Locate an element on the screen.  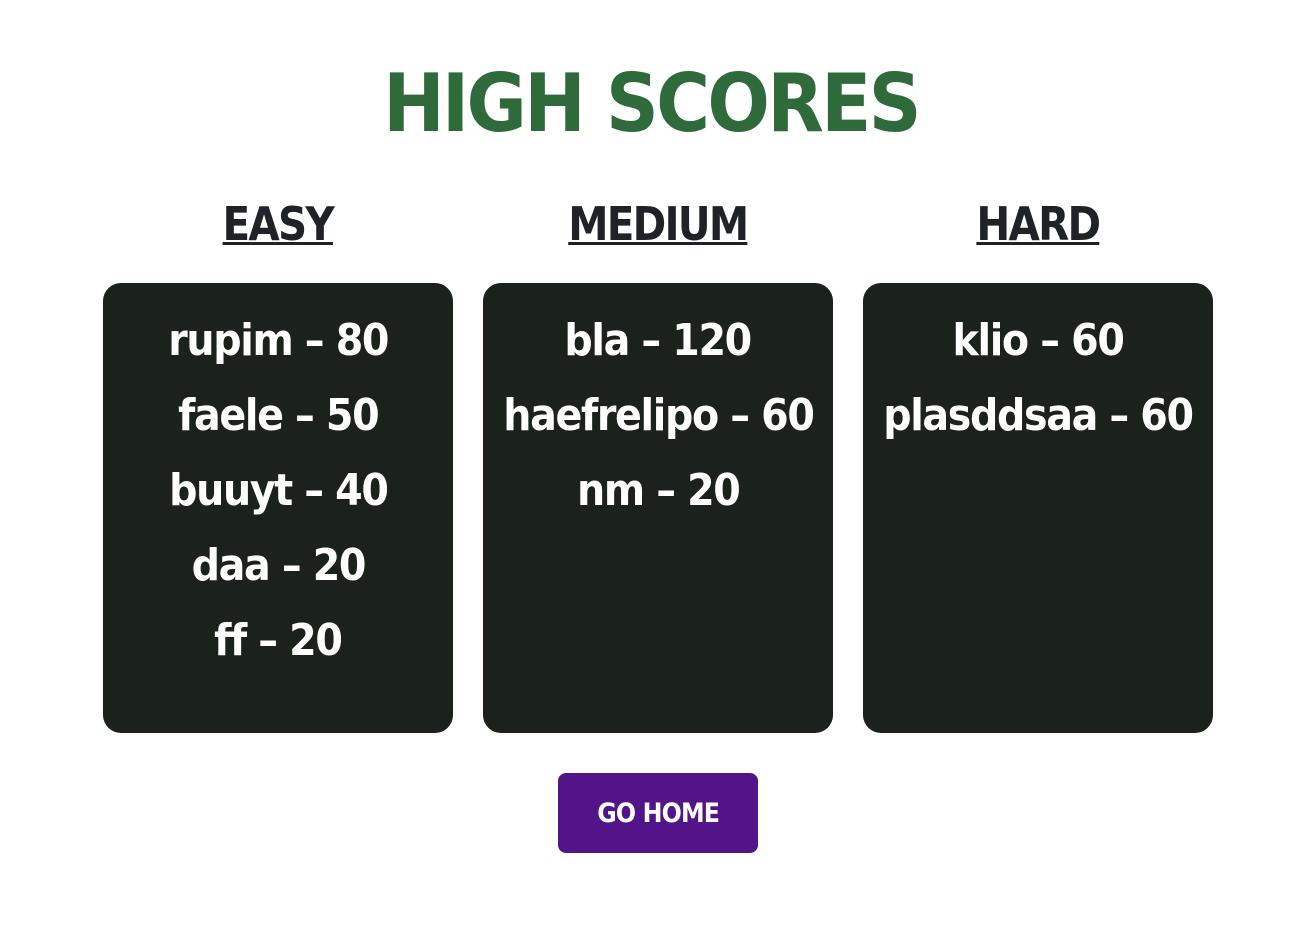
page-title: HIGH SCORES is located at coordinates (652, 103).